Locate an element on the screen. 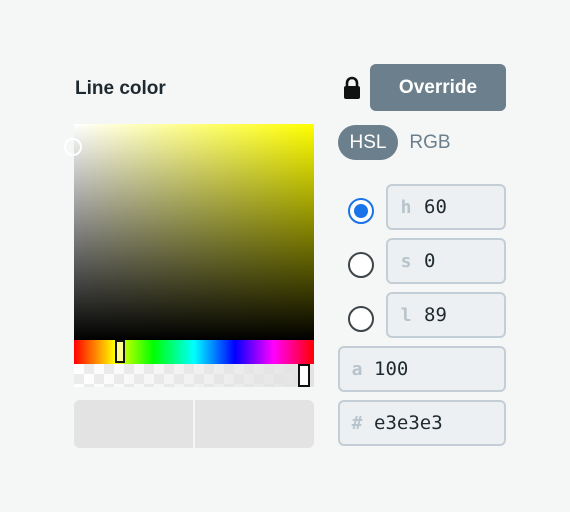 The width and height of the screenshot is (570, 512). lightness-field: l 89 is located at coordinates (446, 315).